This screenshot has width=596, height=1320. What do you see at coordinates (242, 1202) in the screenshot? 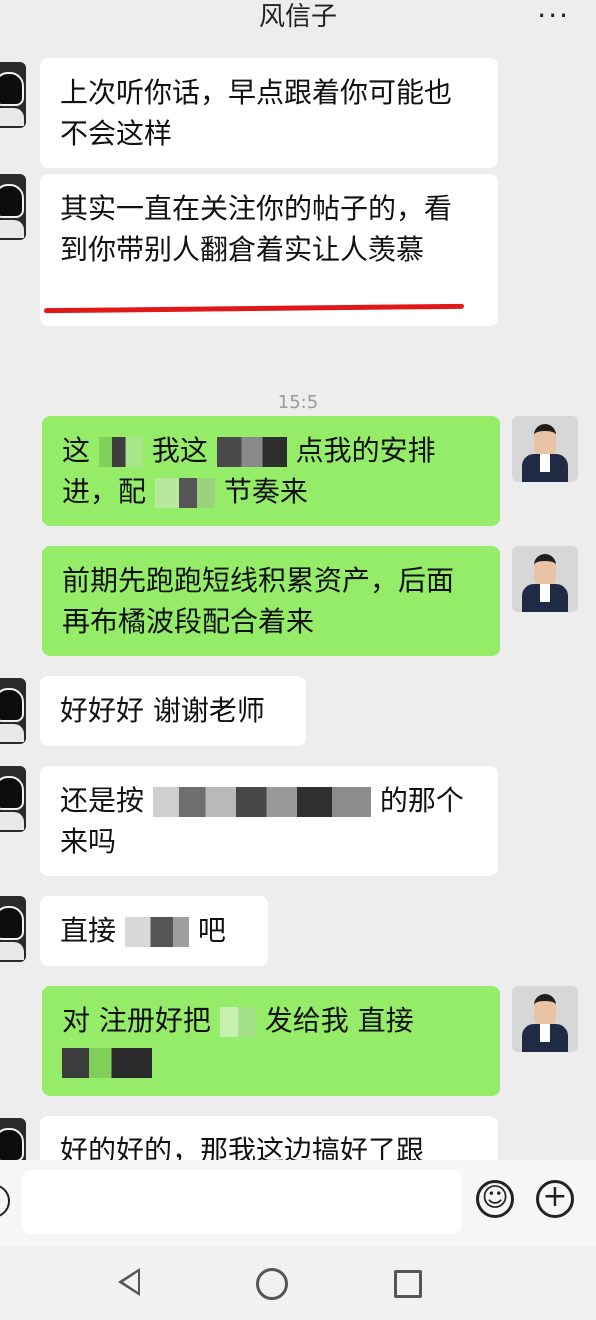
I see `message-input` at bounding box center [242, 1202].